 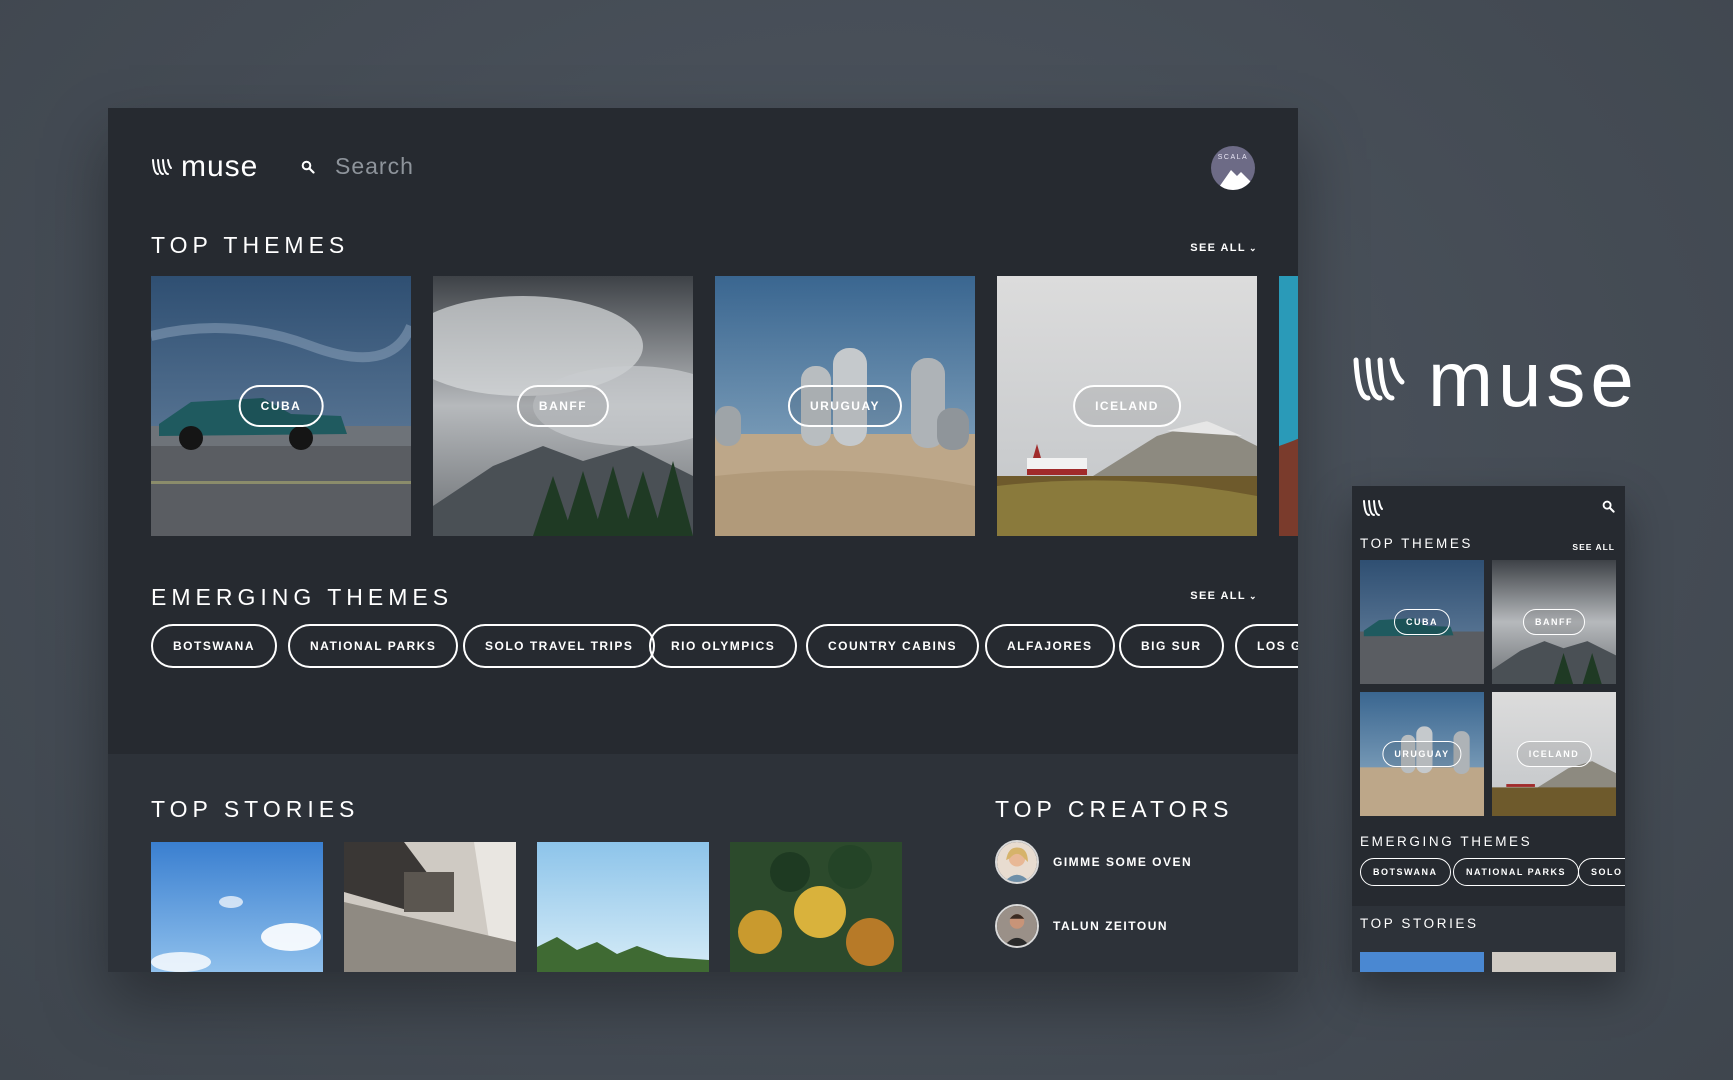 I want to click on brand-logo: muse, so click(x=1495, y=379).